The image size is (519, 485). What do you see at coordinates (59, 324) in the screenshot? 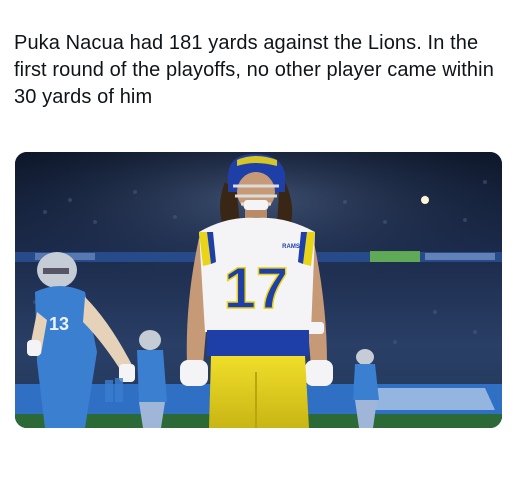
I see `opponent-jersey-number: 13` at bounding box center [59, 324].